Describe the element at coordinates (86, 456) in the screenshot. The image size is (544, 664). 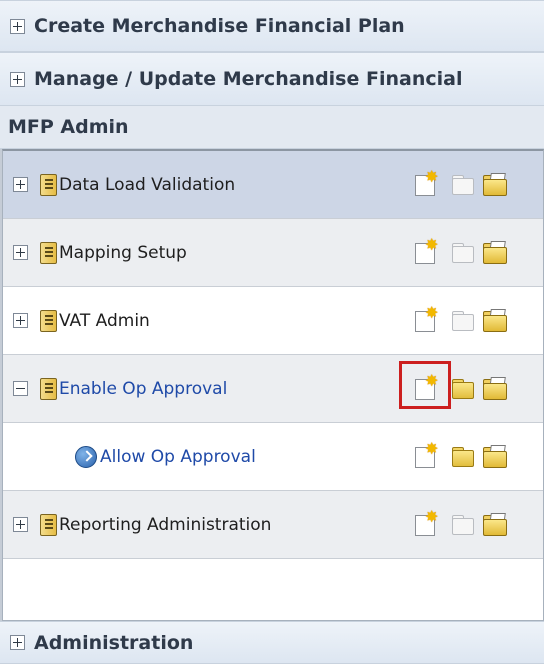
I see `arrow-circle-icon` at that location.